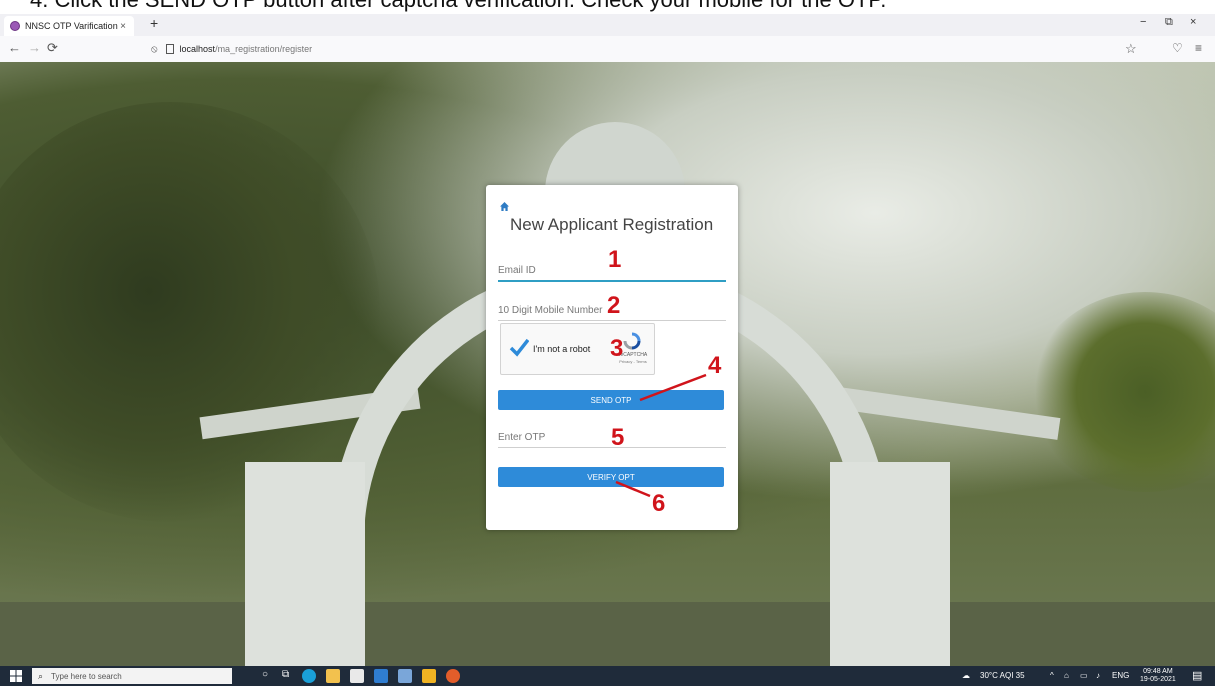  I want to click on app-icon, so click(405, 676).